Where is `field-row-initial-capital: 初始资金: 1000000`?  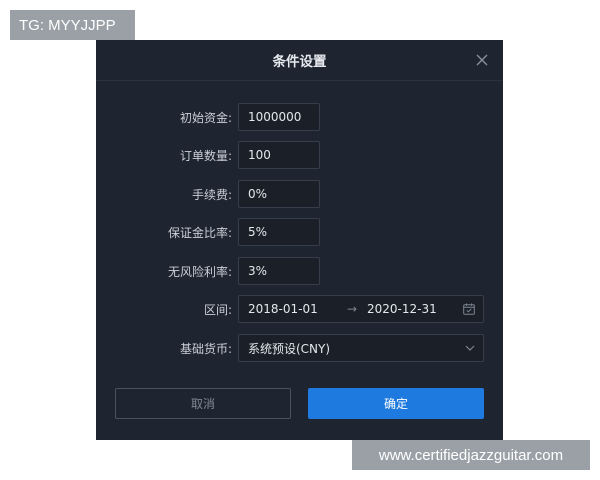 field-row-initial-capital: 初始资金: 1000000 is located at coordinates (299, 117).